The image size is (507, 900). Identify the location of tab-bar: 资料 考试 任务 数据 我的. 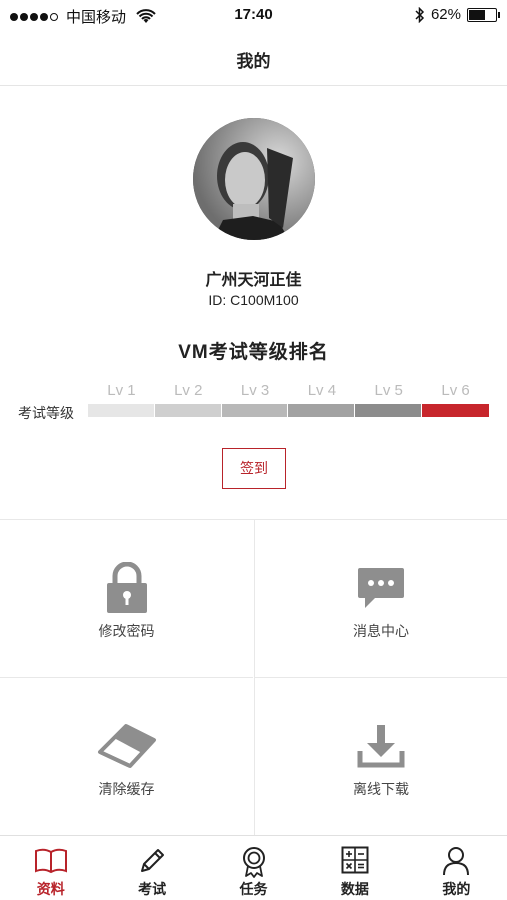
(253, 867).